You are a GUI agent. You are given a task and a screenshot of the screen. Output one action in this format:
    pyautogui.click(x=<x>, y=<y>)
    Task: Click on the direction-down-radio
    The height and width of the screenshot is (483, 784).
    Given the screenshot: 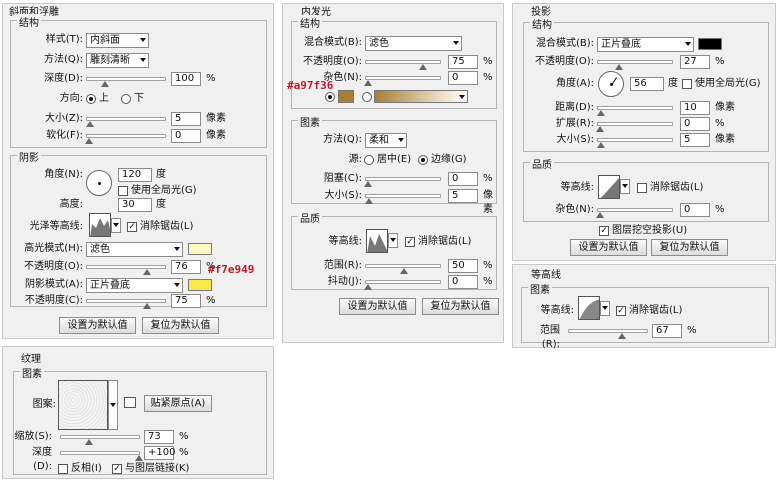 What is the action you would take?
    pyautogui.click(x=126, y=99)
    